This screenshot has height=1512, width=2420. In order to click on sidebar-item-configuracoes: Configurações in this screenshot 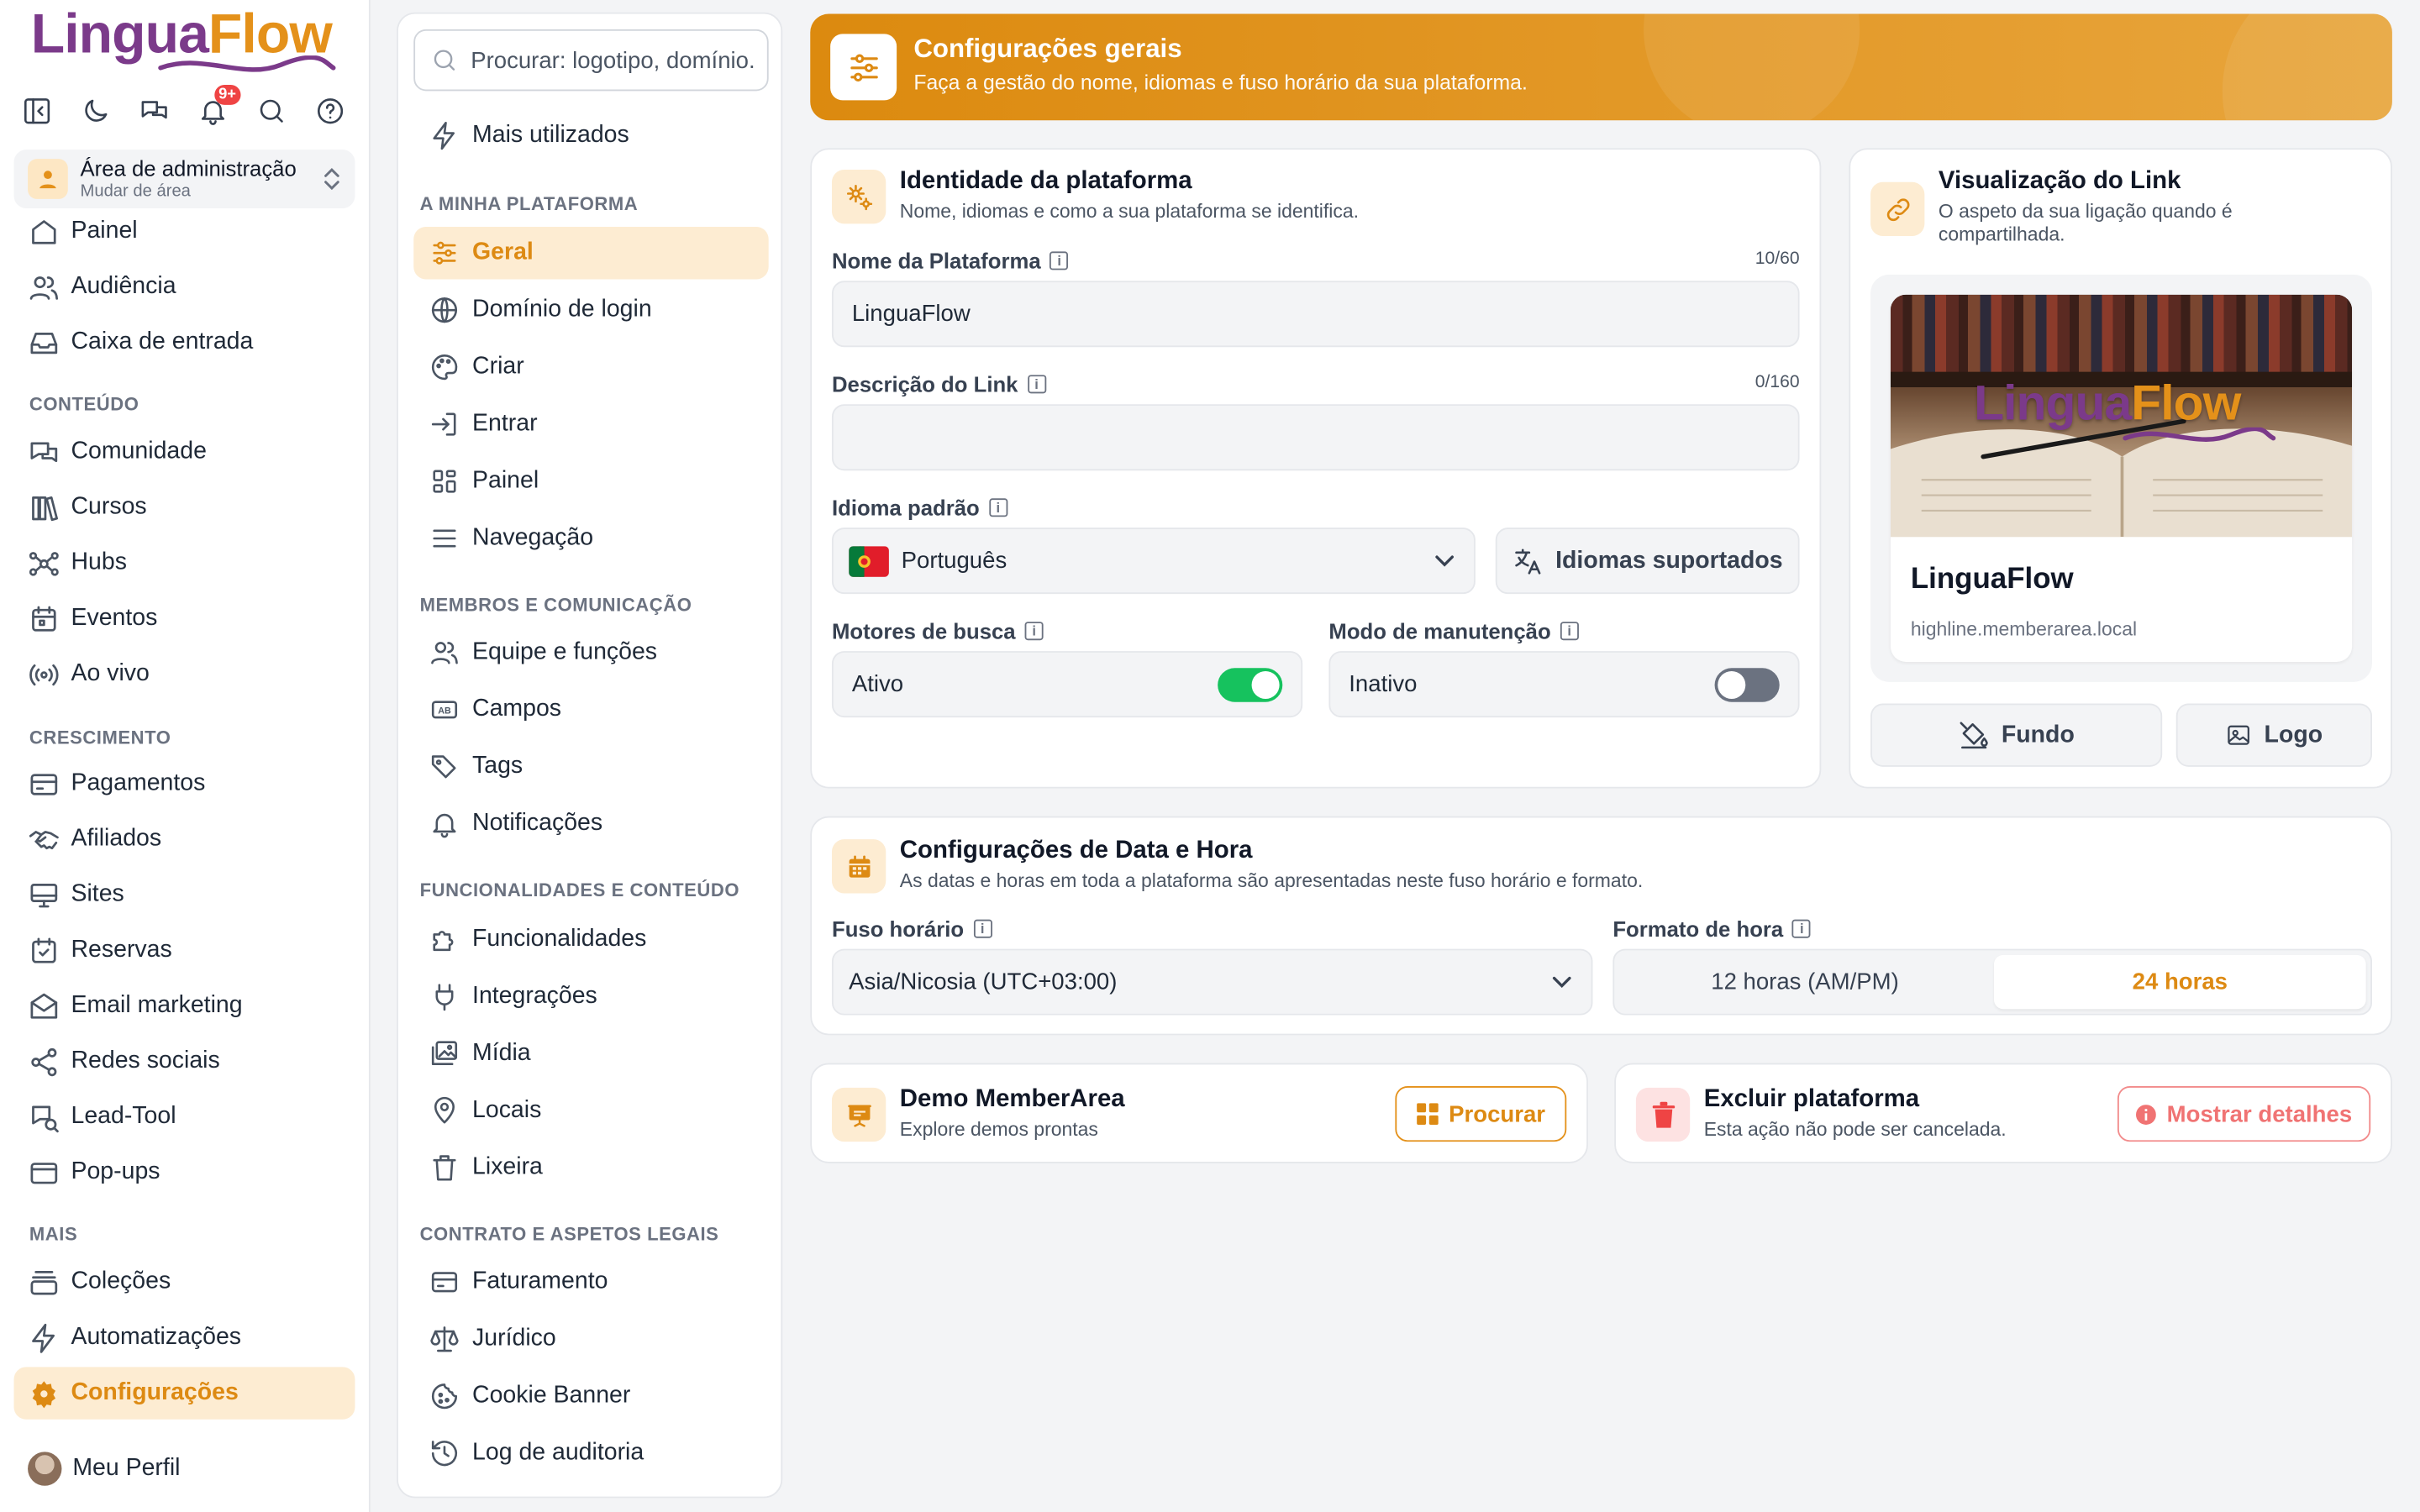, I will do `click(184, 1393)`.